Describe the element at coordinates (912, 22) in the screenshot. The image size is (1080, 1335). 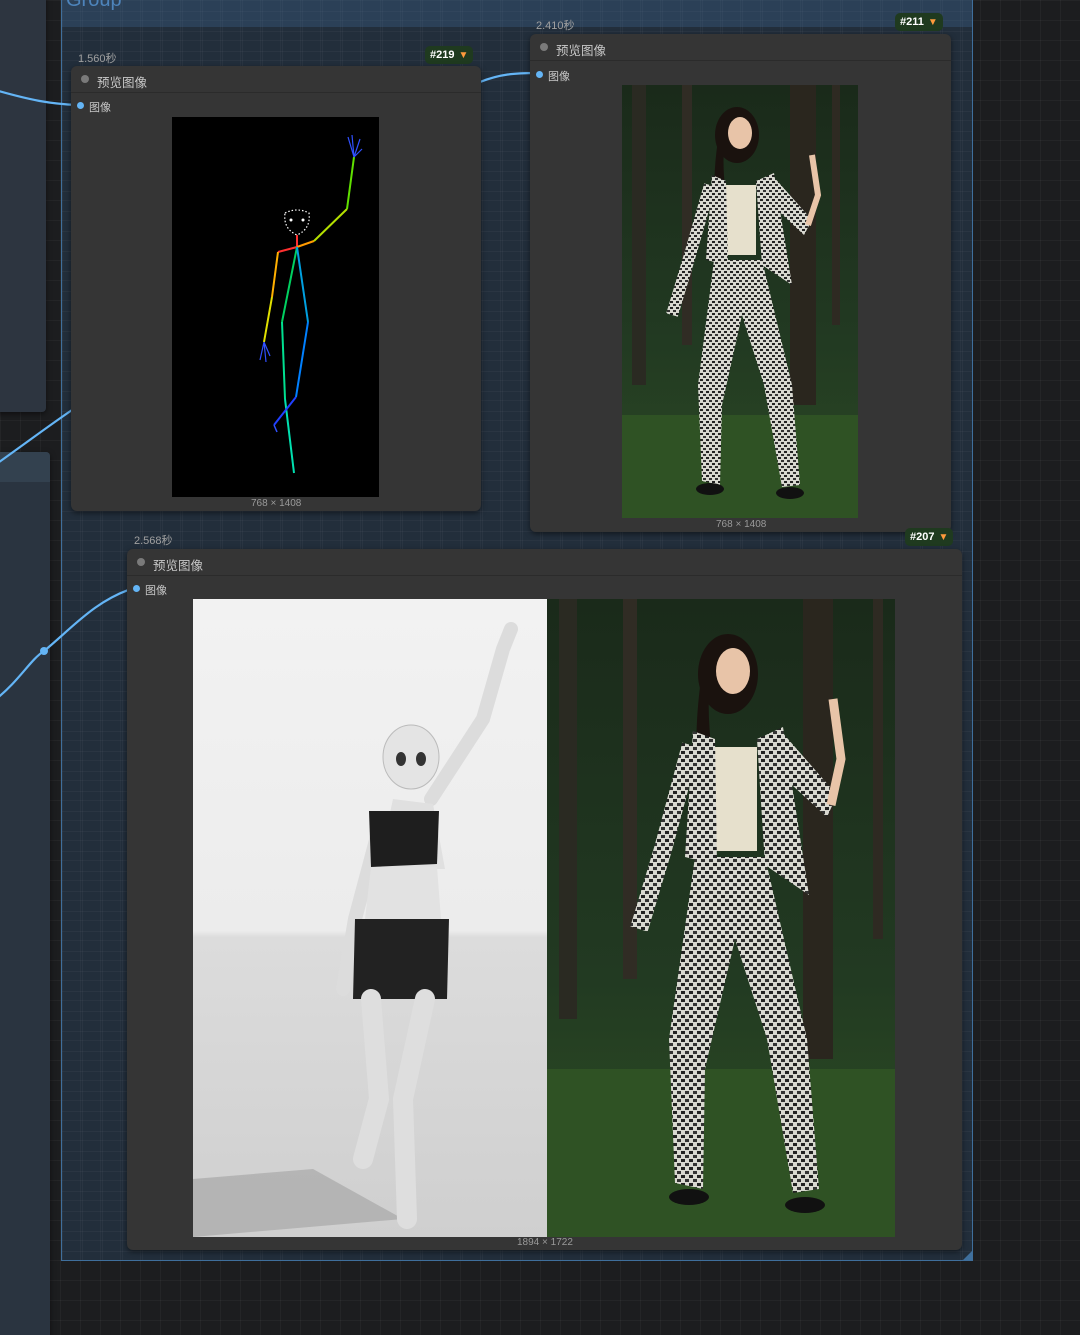
I see `node-211-id: #211` at that location.